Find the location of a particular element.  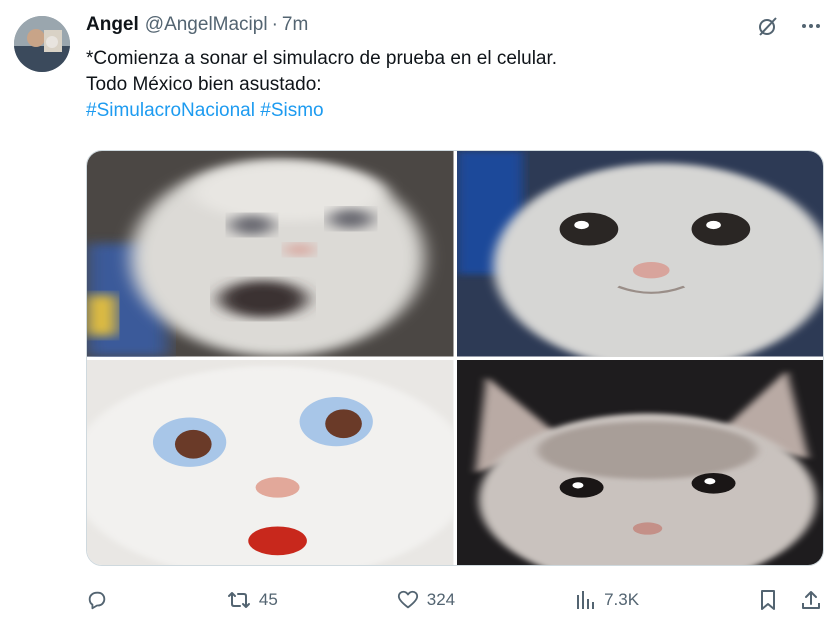

retweet-icon is located at coordinates (238, 600).